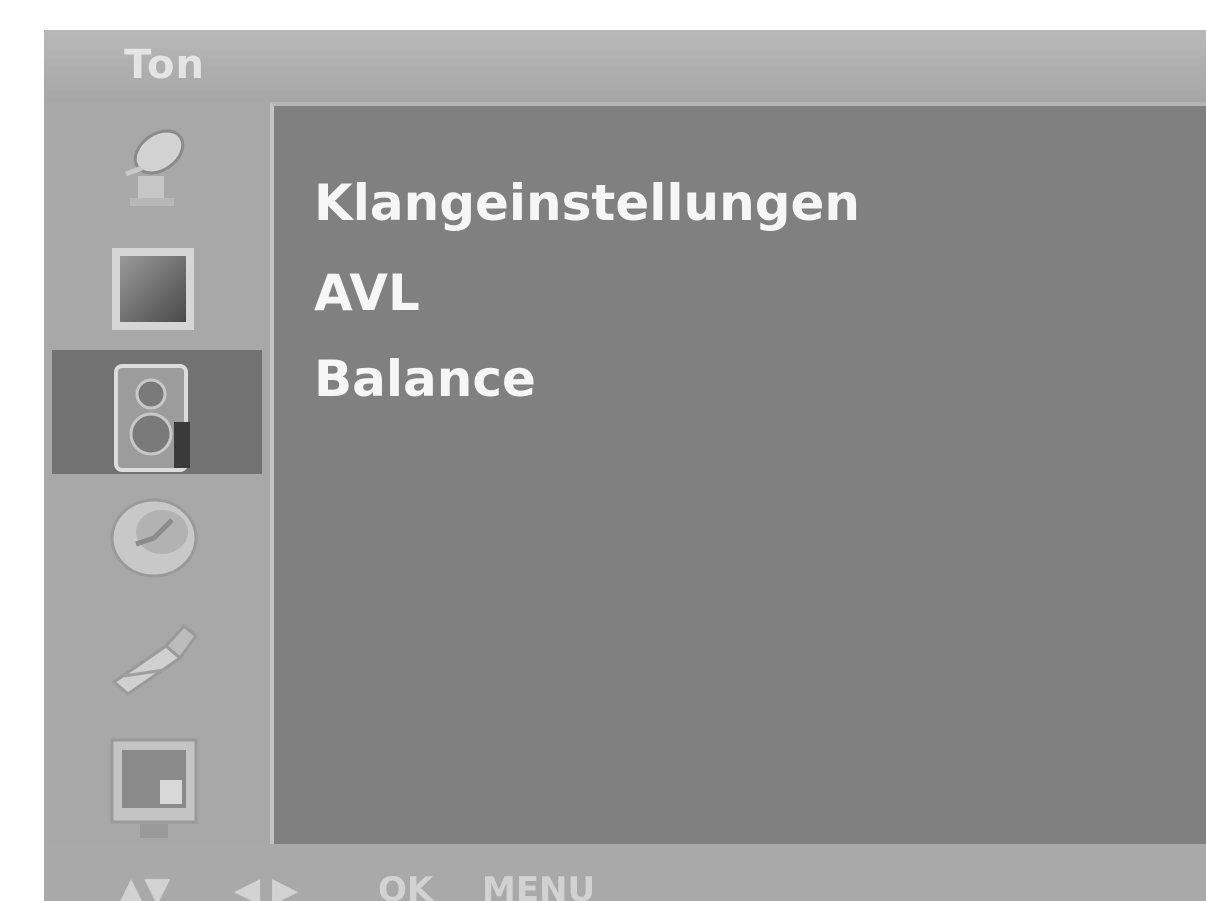  What do you see at coordinates (425, 379) in the screenshot?
I see `menu-item-balance: Balance` at bounding box center [425, 379].